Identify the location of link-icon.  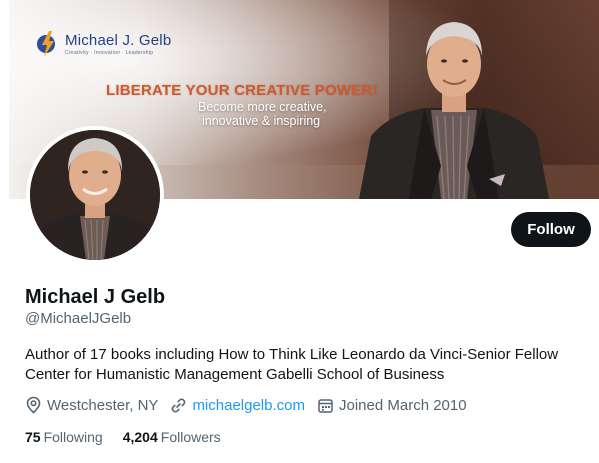
(179, 405).